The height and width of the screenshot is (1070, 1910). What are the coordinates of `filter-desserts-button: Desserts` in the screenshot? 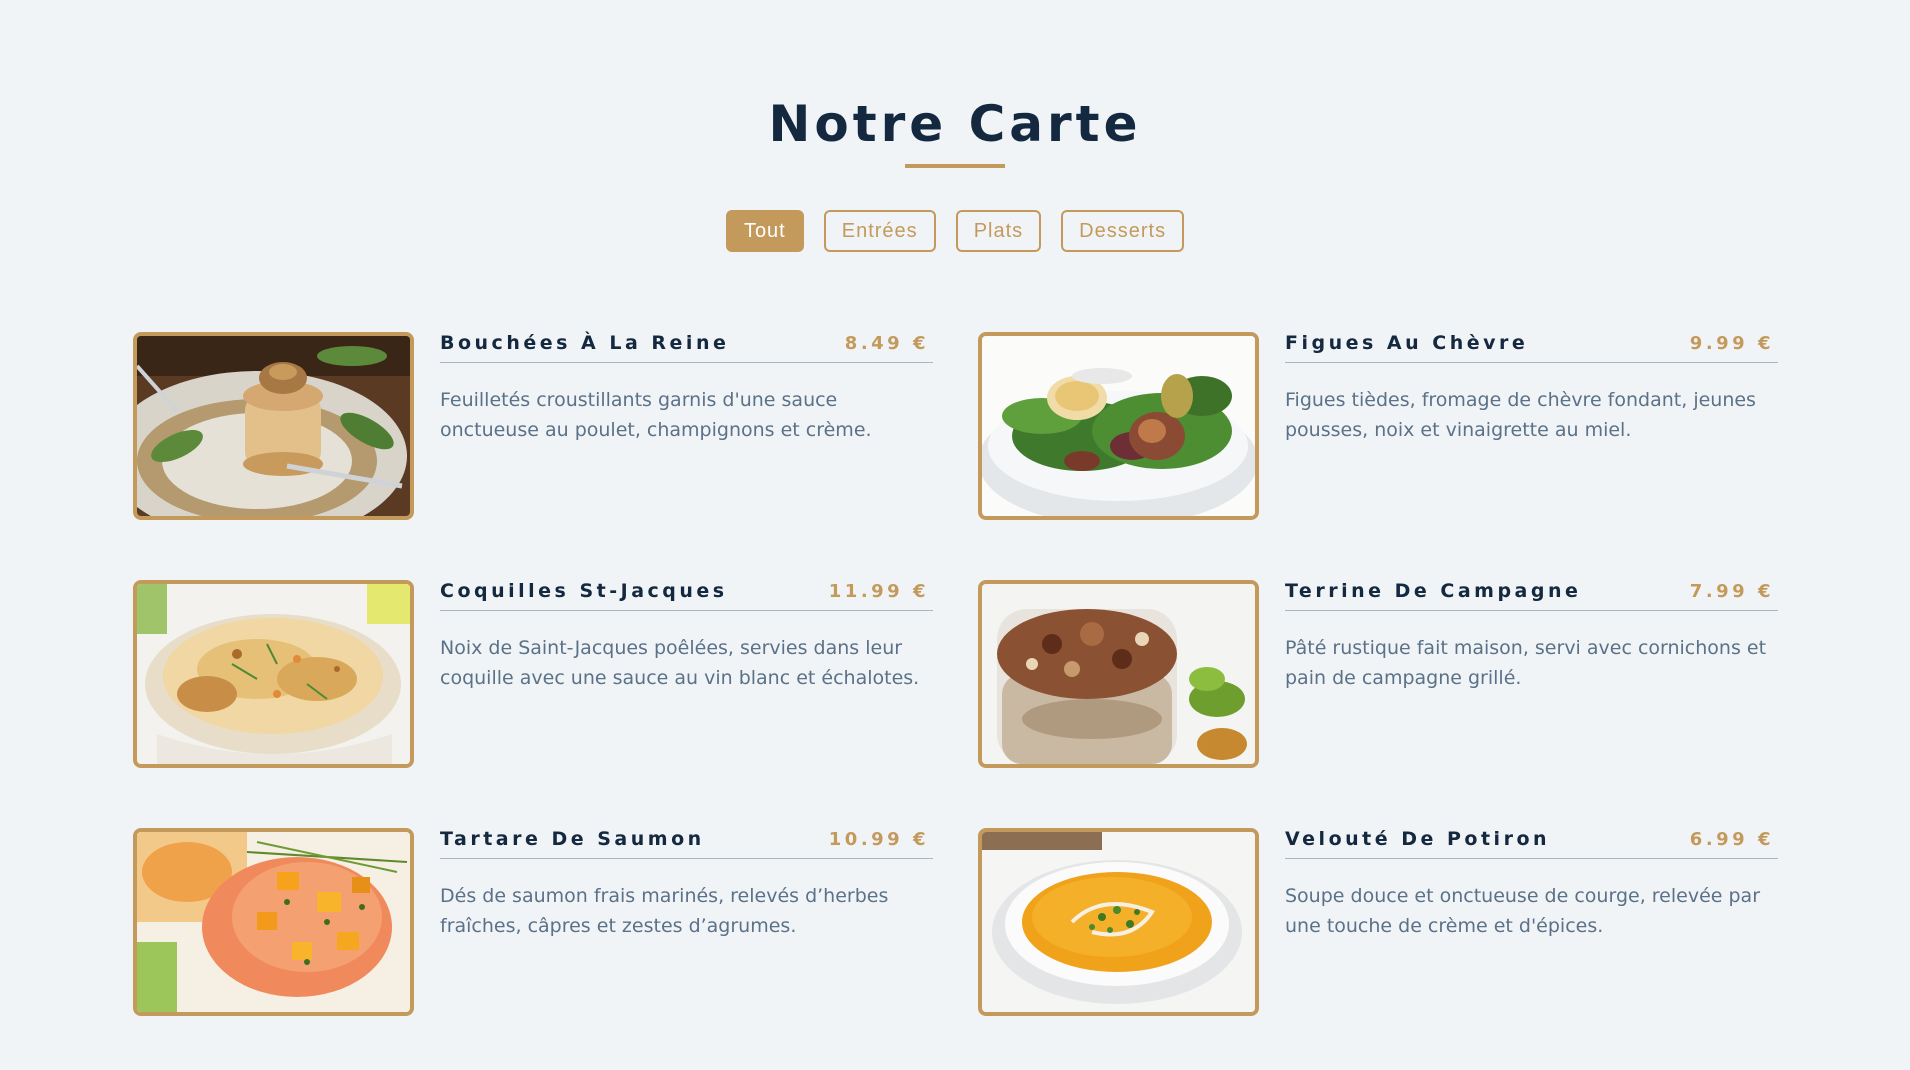 It's located at (1123, 231).